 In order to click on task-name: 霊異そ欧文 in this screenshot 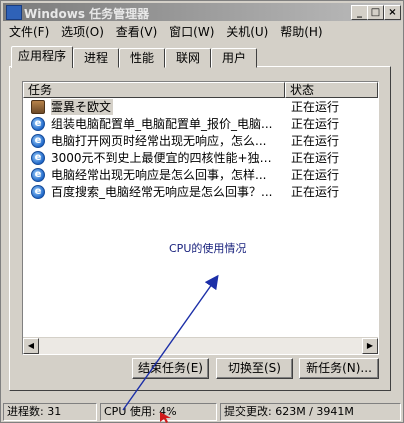, I will do `click(82, 107)`.